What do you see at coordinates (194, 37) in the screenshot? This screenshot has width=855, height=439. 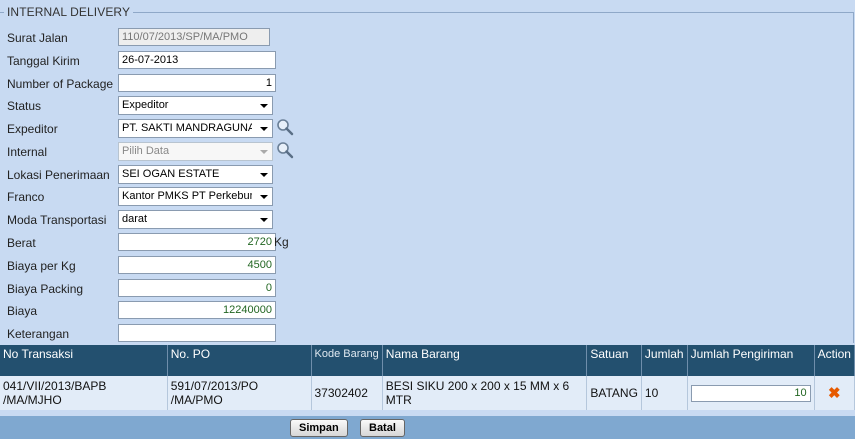 I see `surat-jalan-input: 110/07/2013/SP/MA/PMO` at bounding box center [194, 37].